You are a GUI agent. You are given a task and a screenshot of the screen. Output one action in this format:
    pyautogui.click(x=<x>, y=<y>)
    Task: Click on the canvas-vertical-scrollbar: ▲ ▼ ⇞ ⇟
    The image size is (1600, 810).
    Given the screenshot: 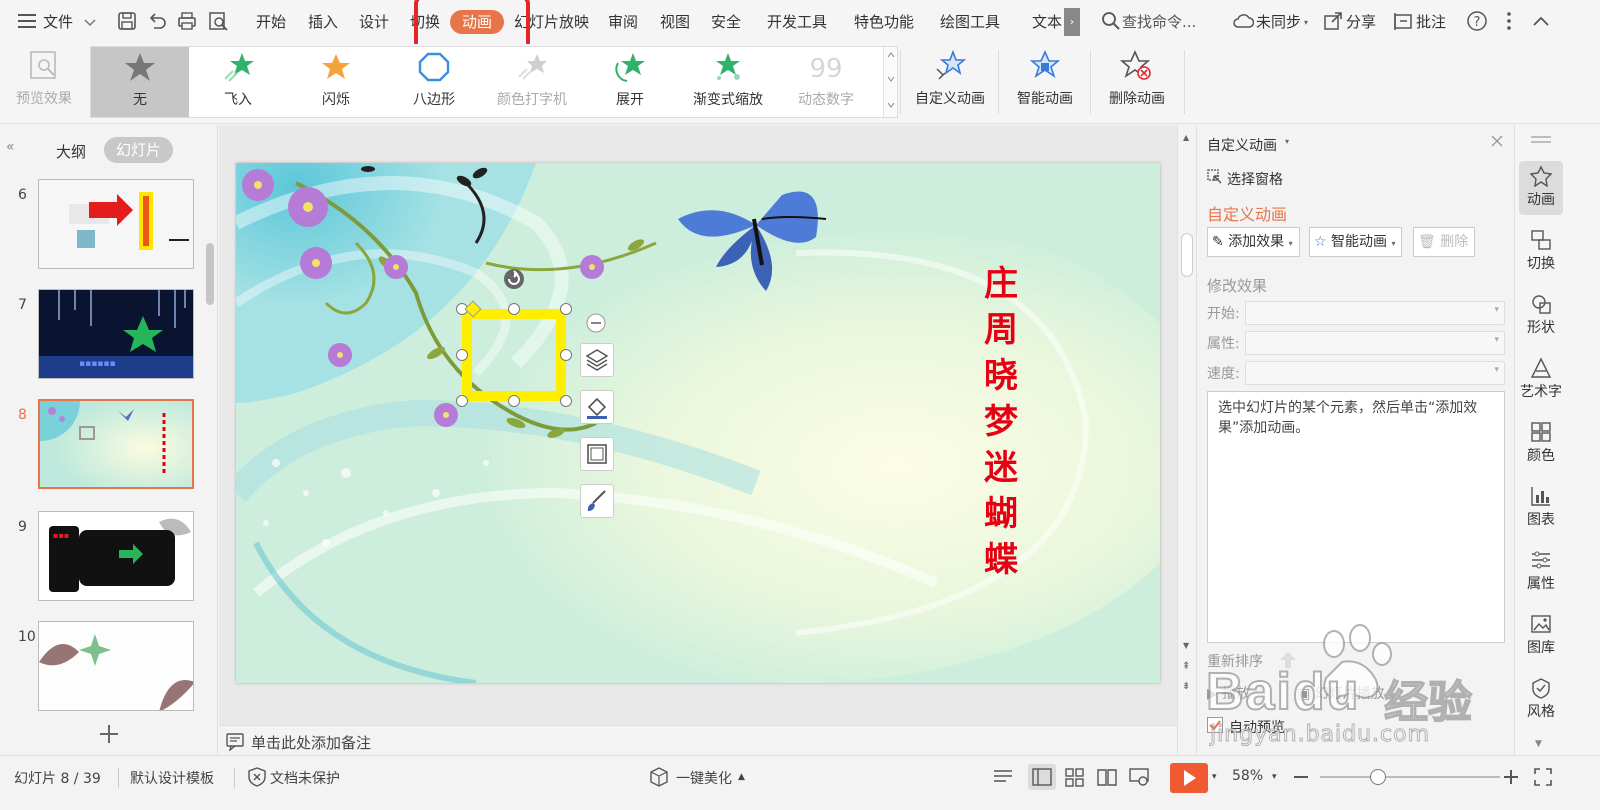 What is the action you would take?
    pyautogui.click(x=1186, y=440)
    